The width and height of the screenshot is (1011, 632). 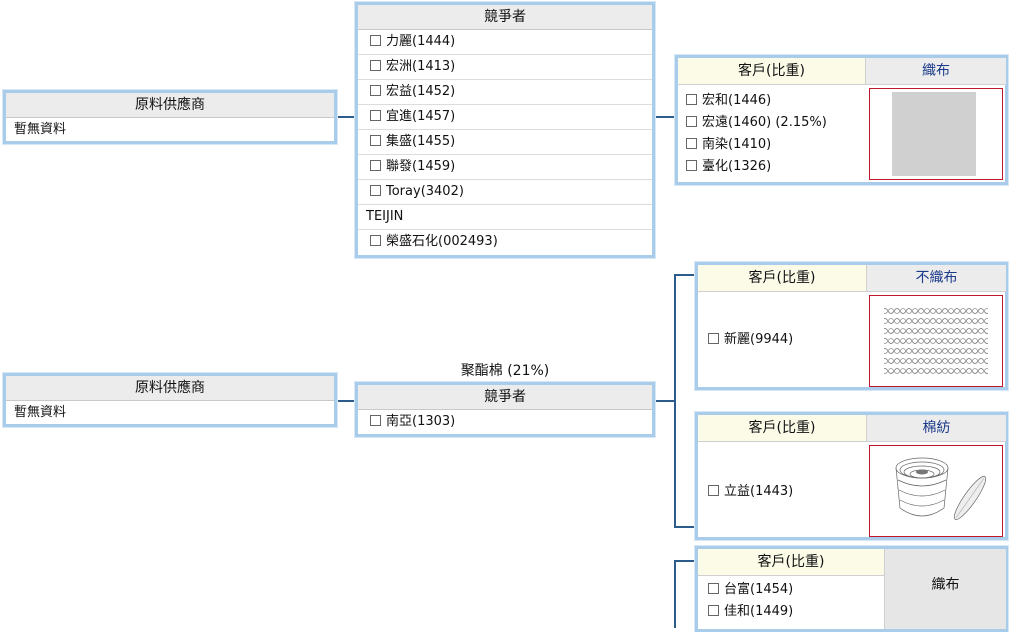 What do you see at coordinates (936, 134) in the screenshot?
I see `woven-fabric-image` at bounding box center [936, 134].